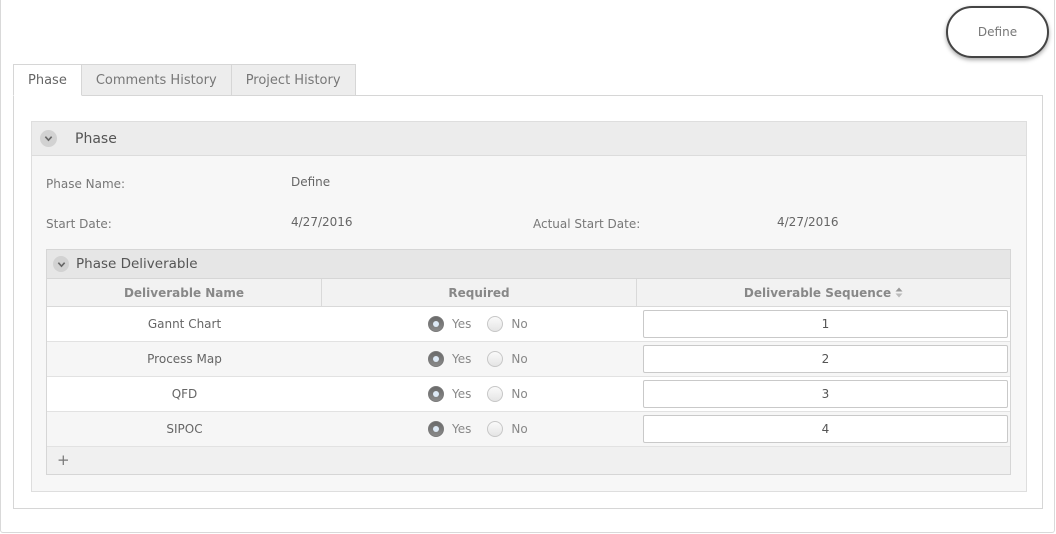  What do you see at coordinates (479, 292) in the screenshot?
I see `column-header-required: Required` at bounding box center [479, 292].